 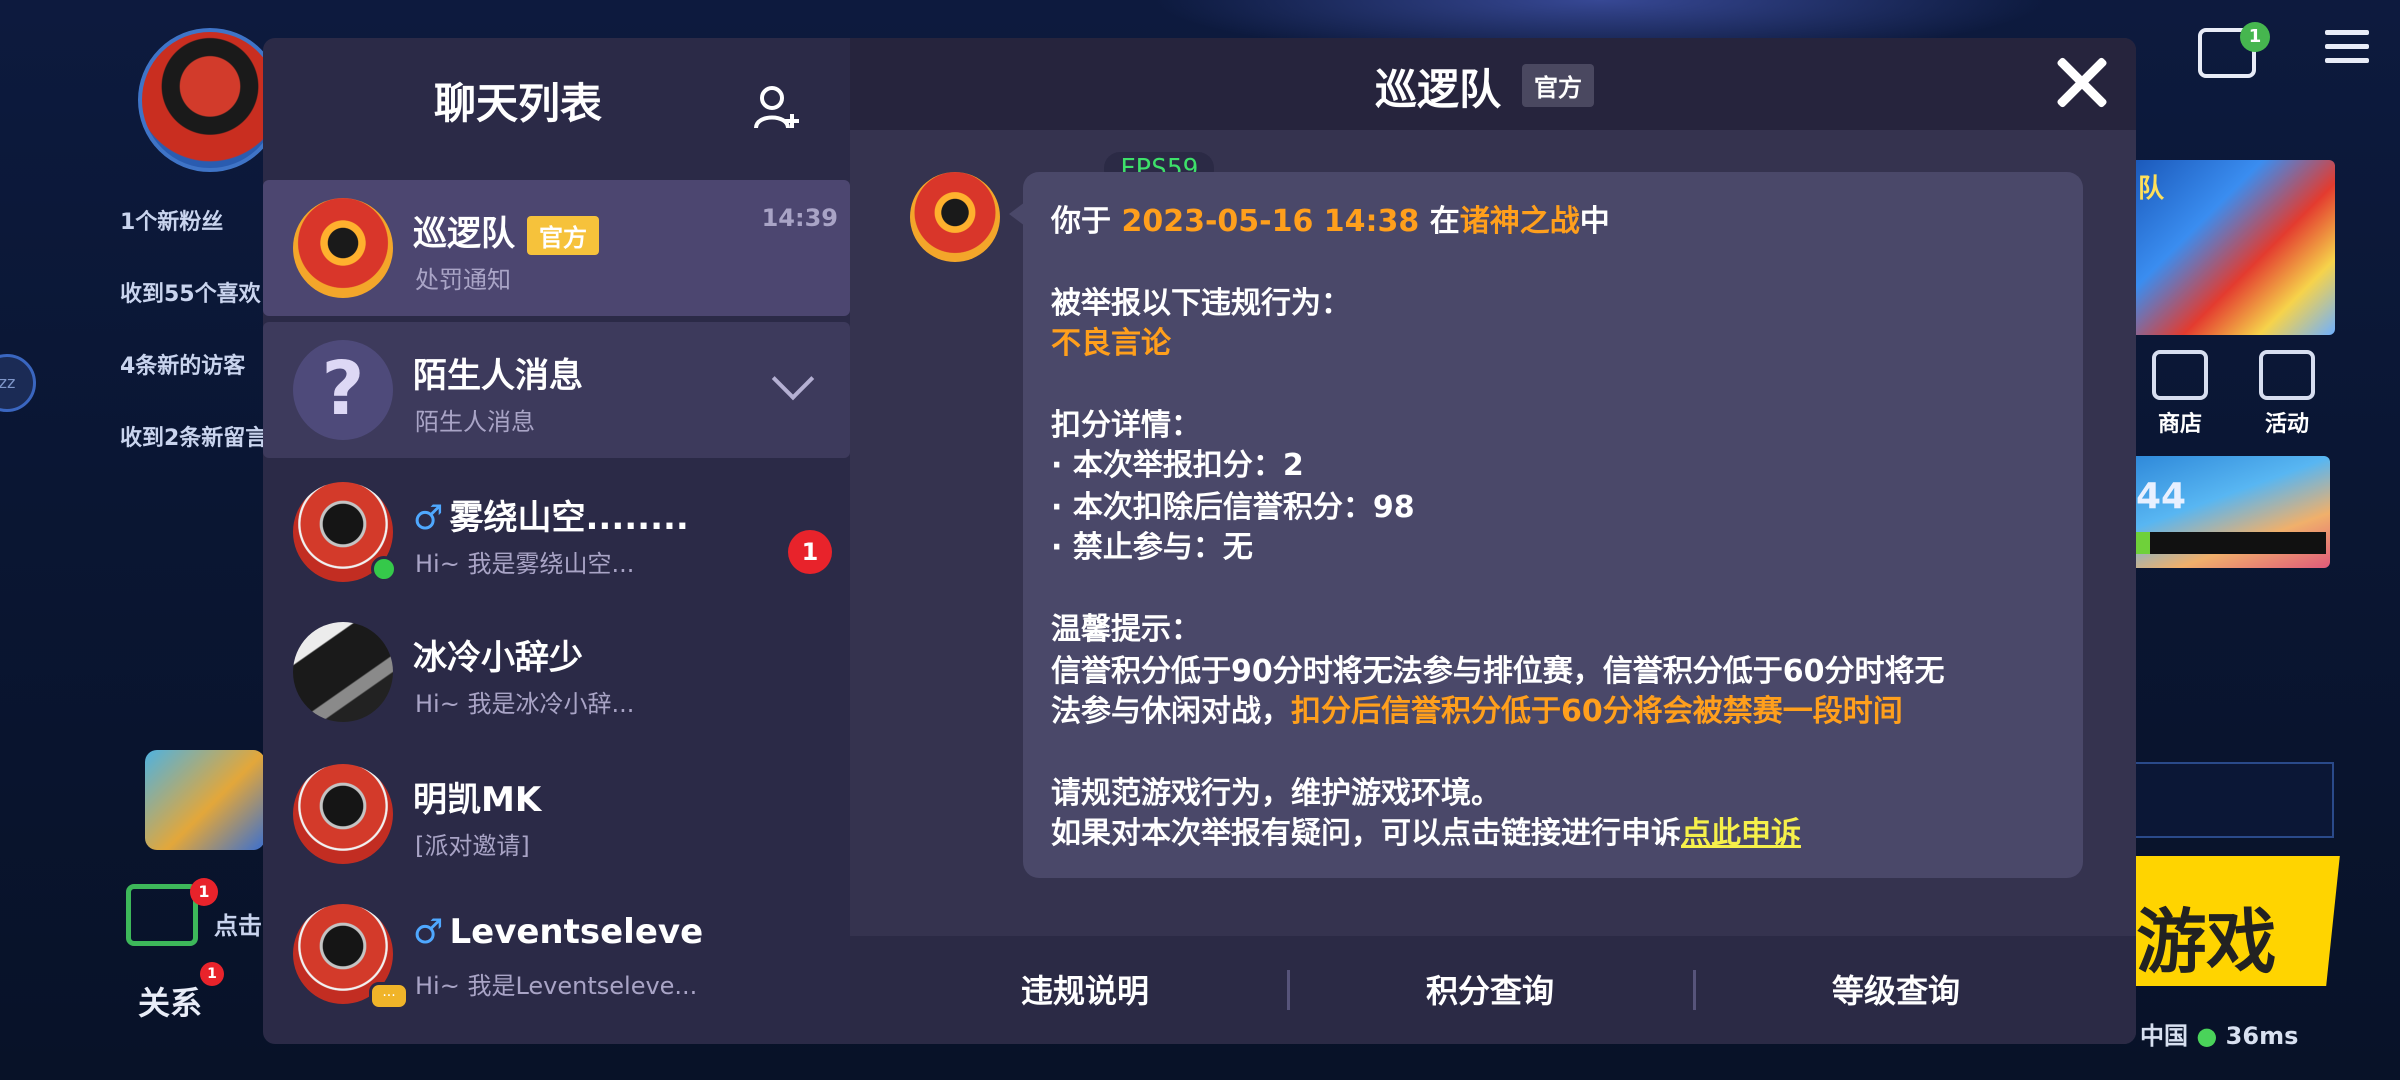 I want to click on reported-heading: 被举报以下违规行为：, so click(x=1201, y=303).